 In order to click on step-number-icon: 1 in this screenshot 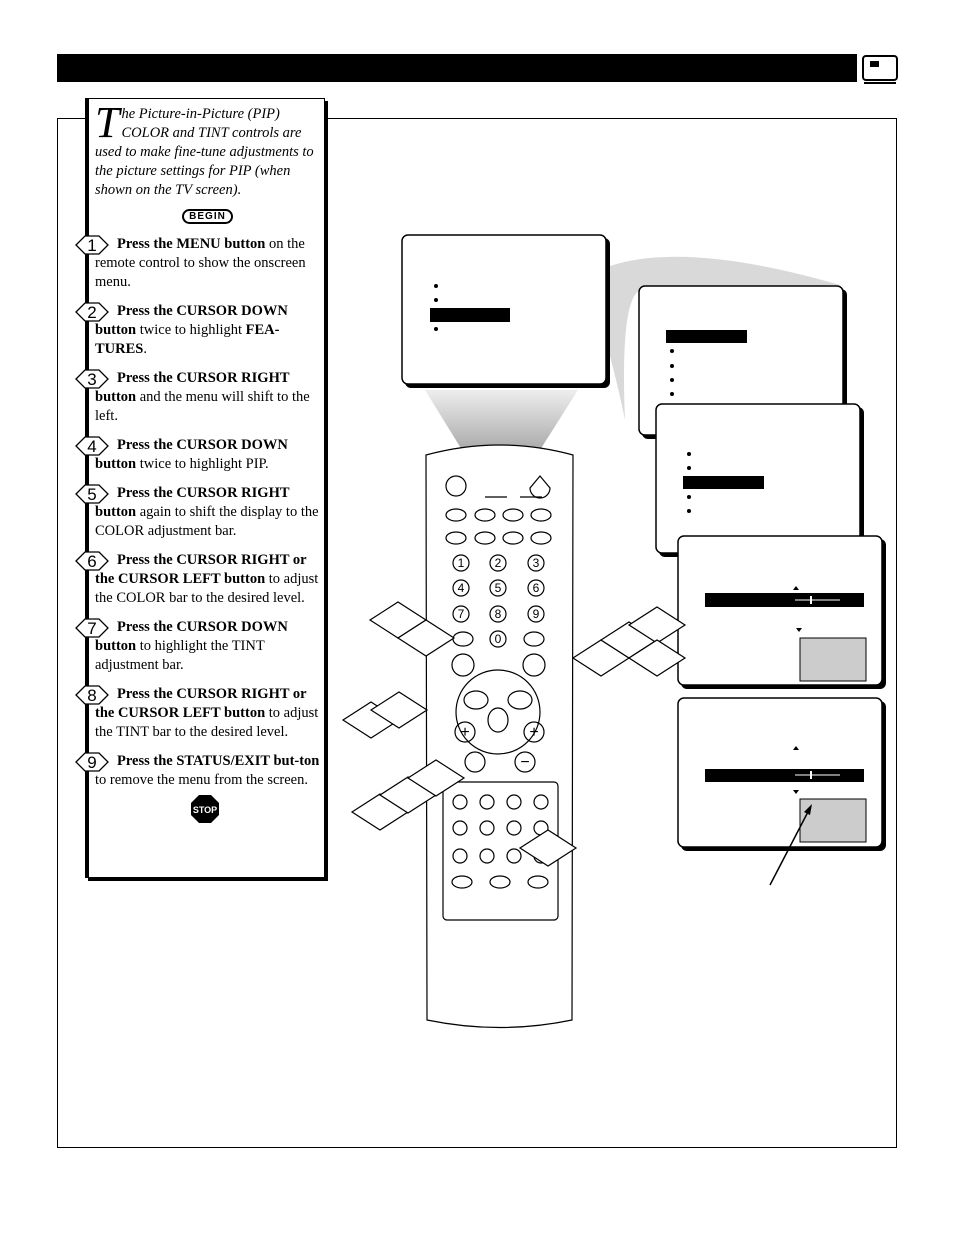, I will do `click(92, 245)`.